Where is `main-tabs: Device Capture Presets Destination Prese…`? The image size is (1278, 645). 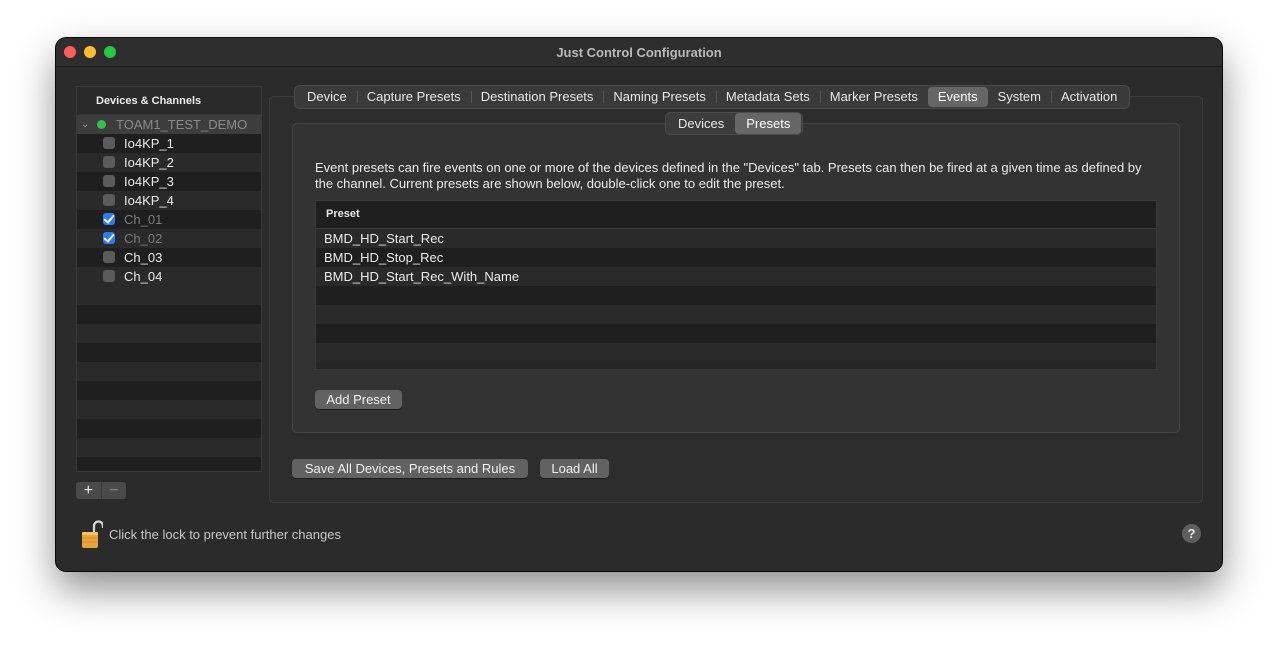 main-tabs: Device Capture Presets Destination Prese… is located at coordinates (712, 97).